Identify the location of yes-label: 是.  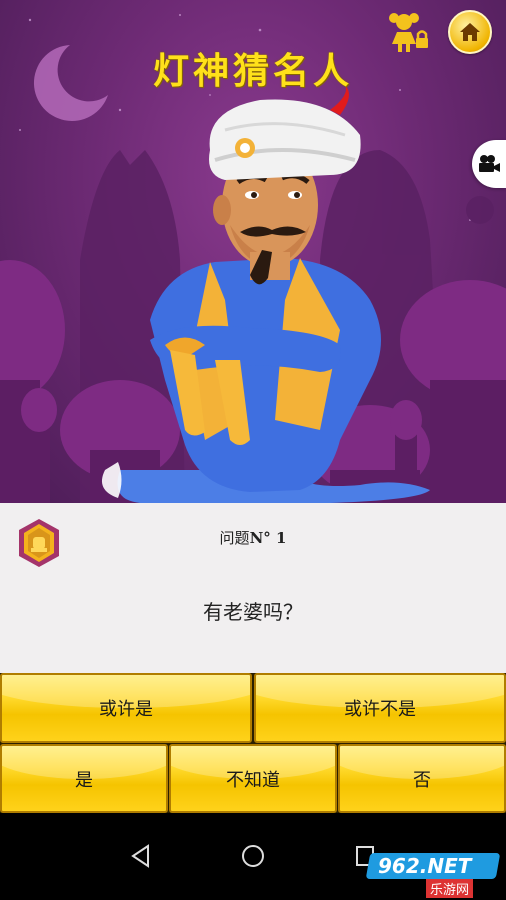
(84, 780).